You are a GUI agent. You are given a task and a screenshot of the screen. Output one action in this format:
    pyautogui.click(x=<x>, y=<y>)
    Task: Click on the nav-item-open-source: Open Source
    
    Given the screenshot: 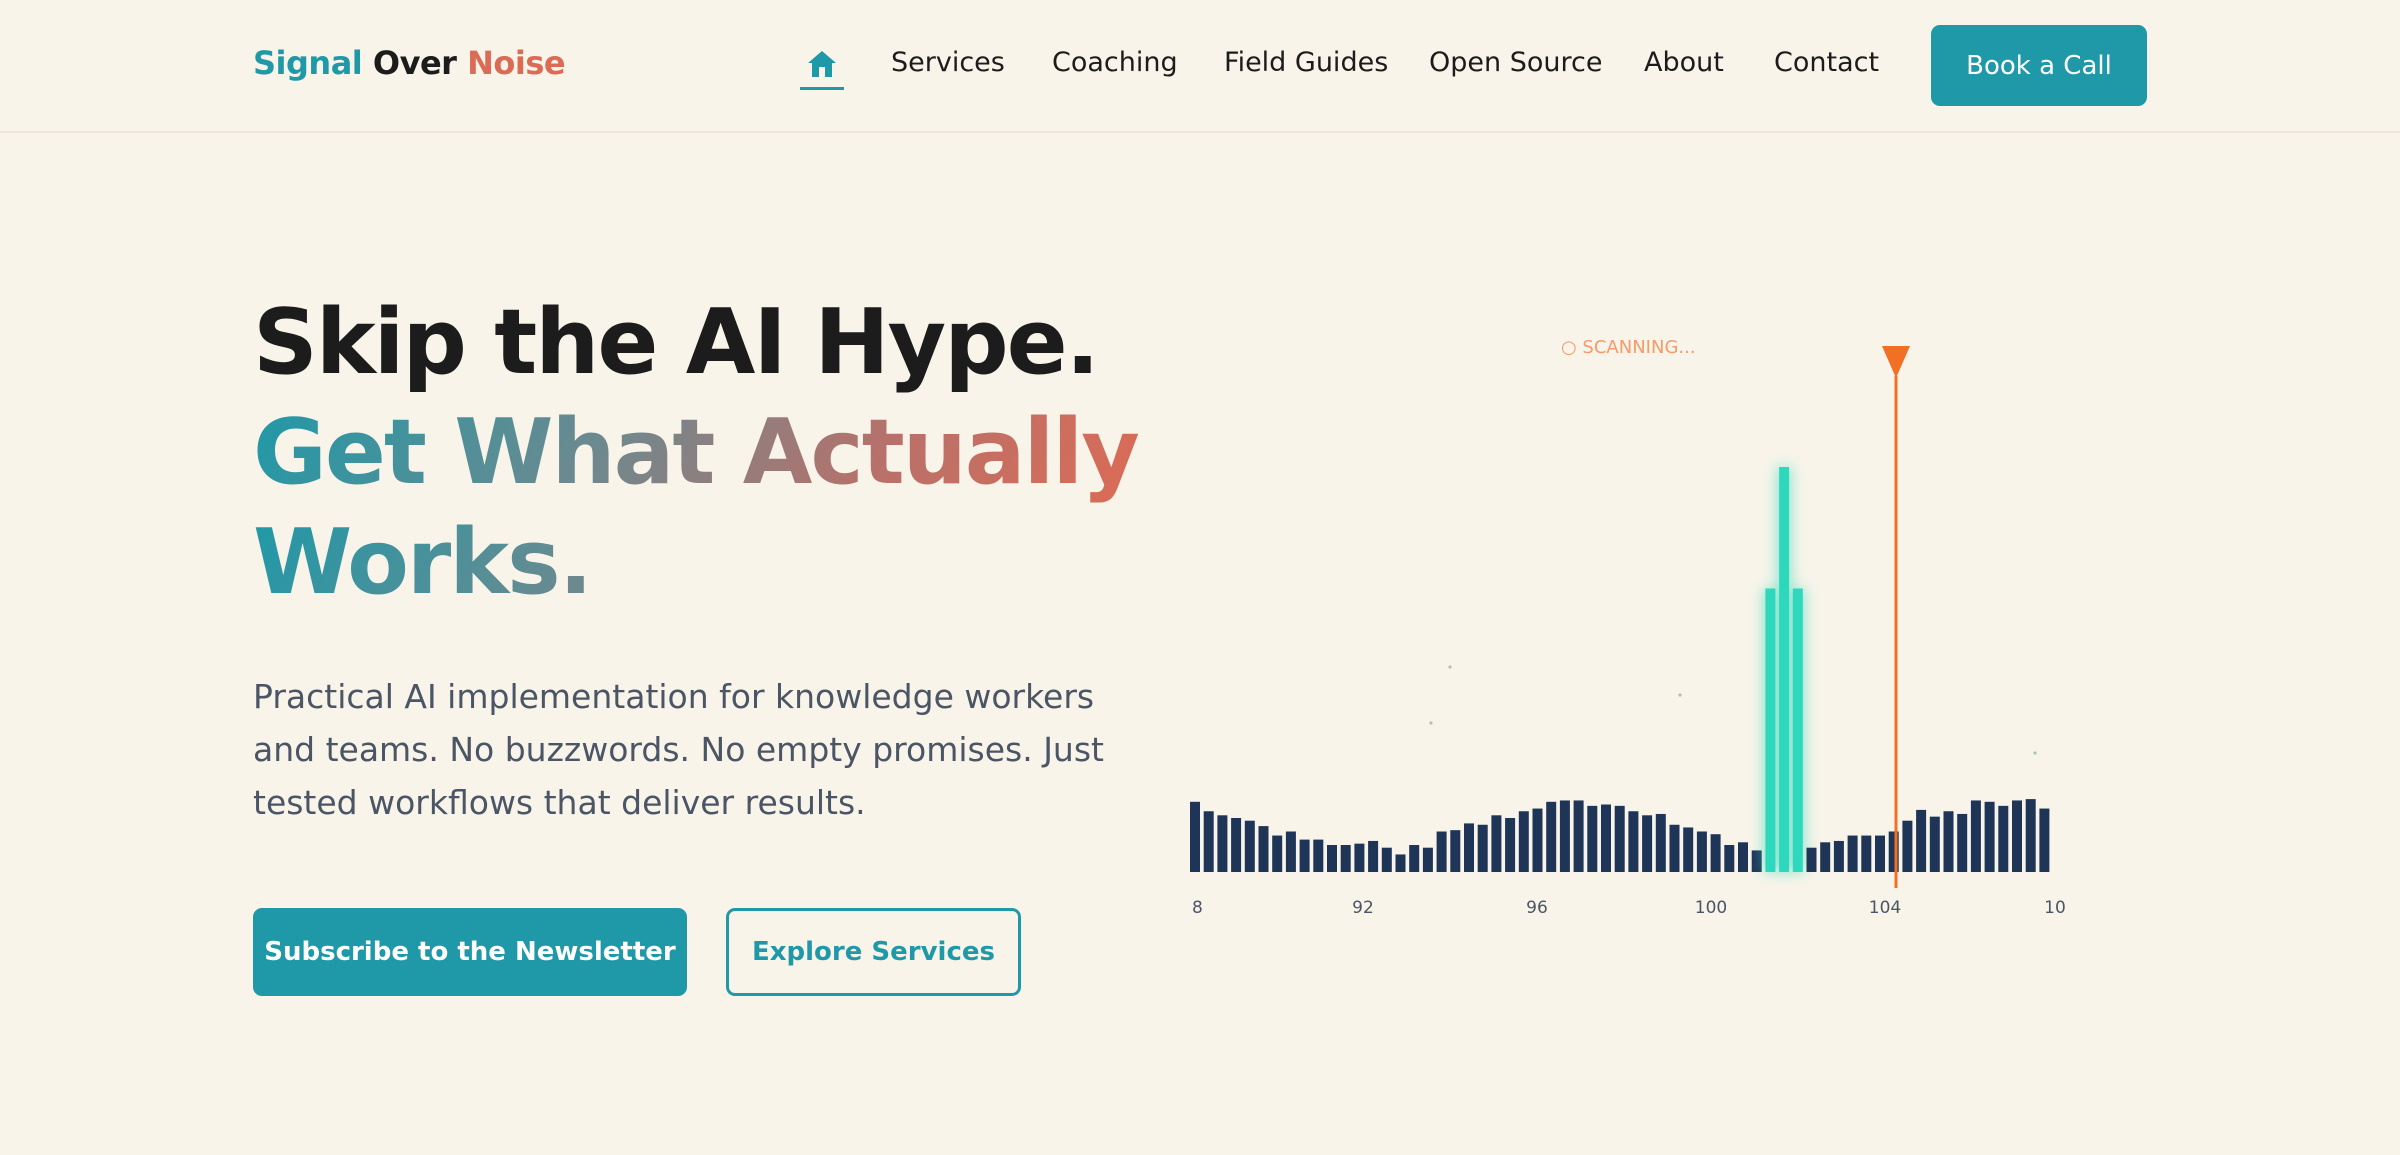 What is the action you would take?
    pyautogui.click(x=1515, y=62)
    